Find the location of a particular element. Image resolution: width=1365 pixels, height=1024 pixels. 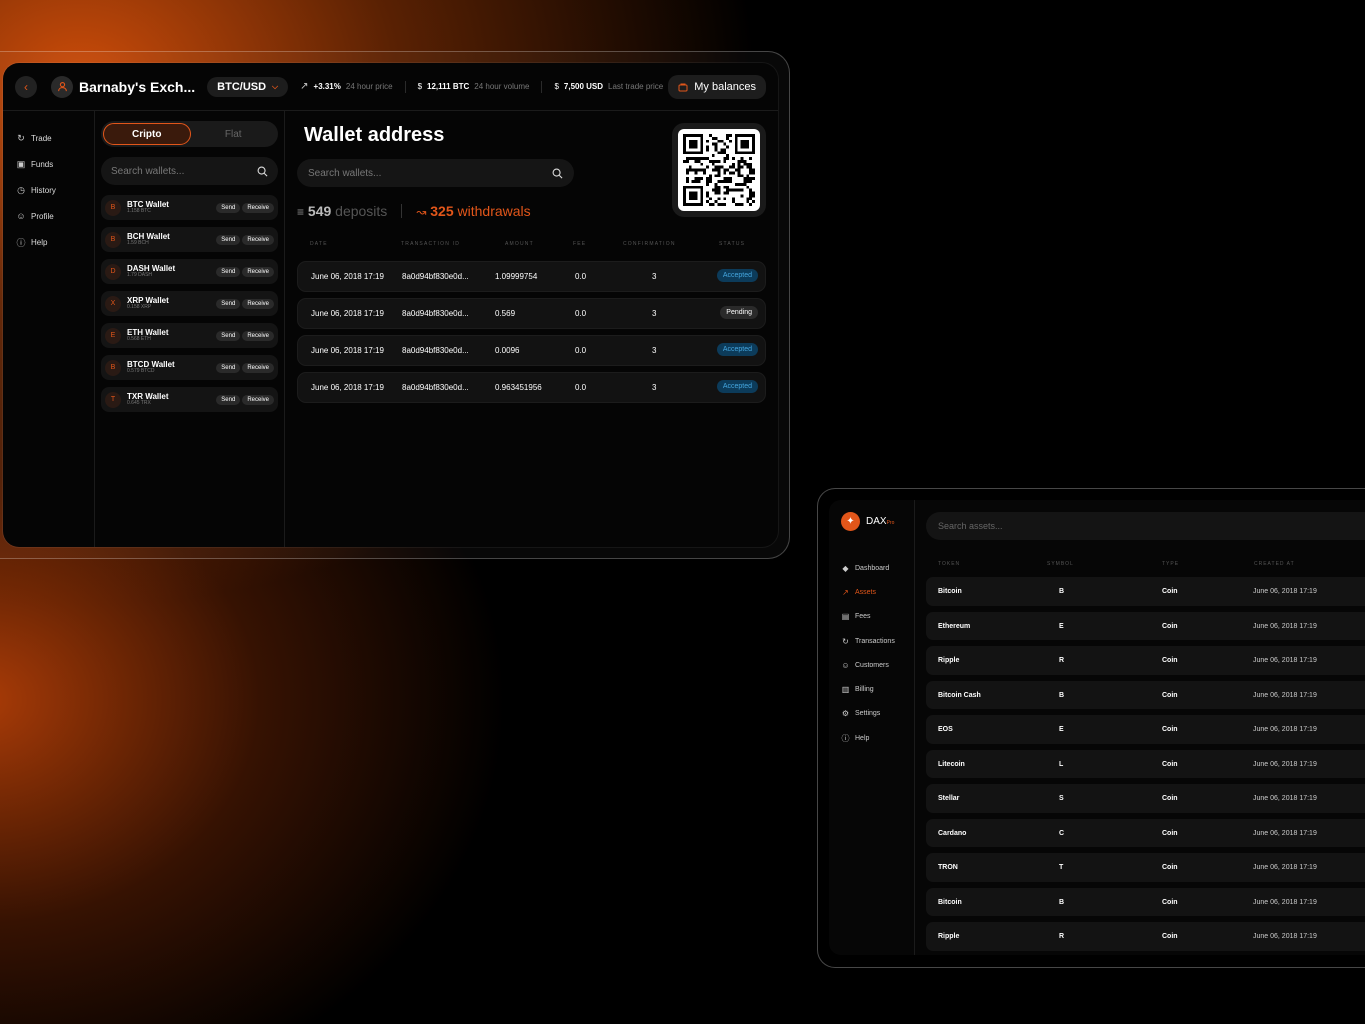

chart-icon: ↗ is located at coordinates (845, 592).